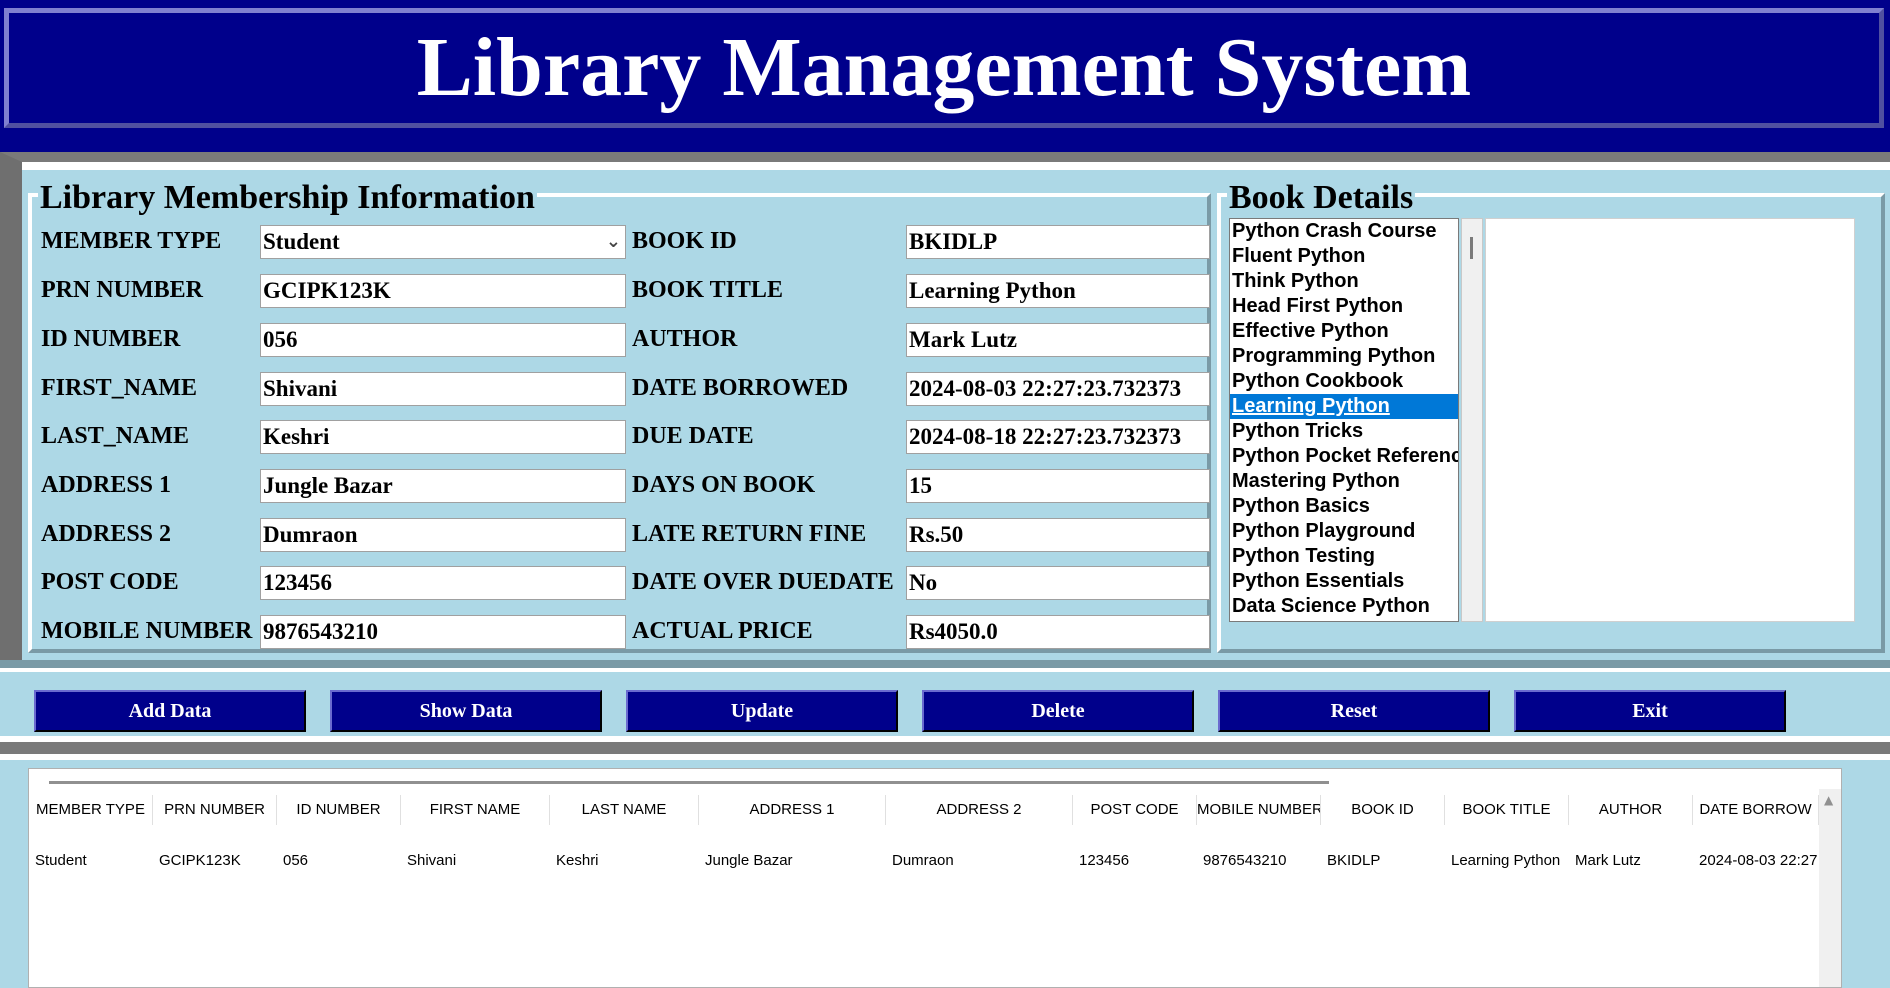  What do you see at coordinates (1506, 860) in the screenshot?
I see `table-cell: Learning Python` at bounding box center [1506, 860].